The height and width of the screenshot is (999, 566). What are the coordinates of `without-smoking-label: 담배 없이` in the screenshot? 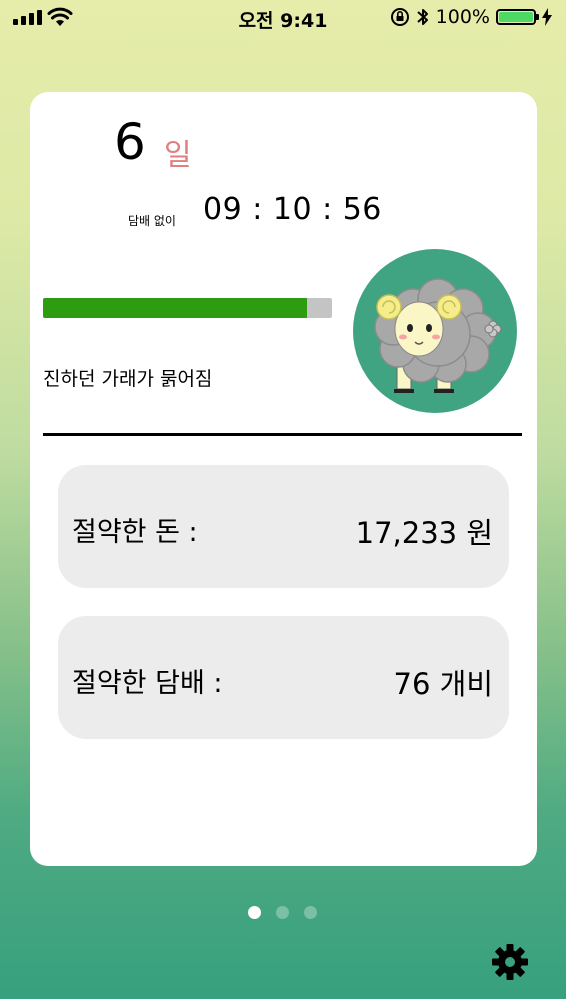 It's located at (152, 221).